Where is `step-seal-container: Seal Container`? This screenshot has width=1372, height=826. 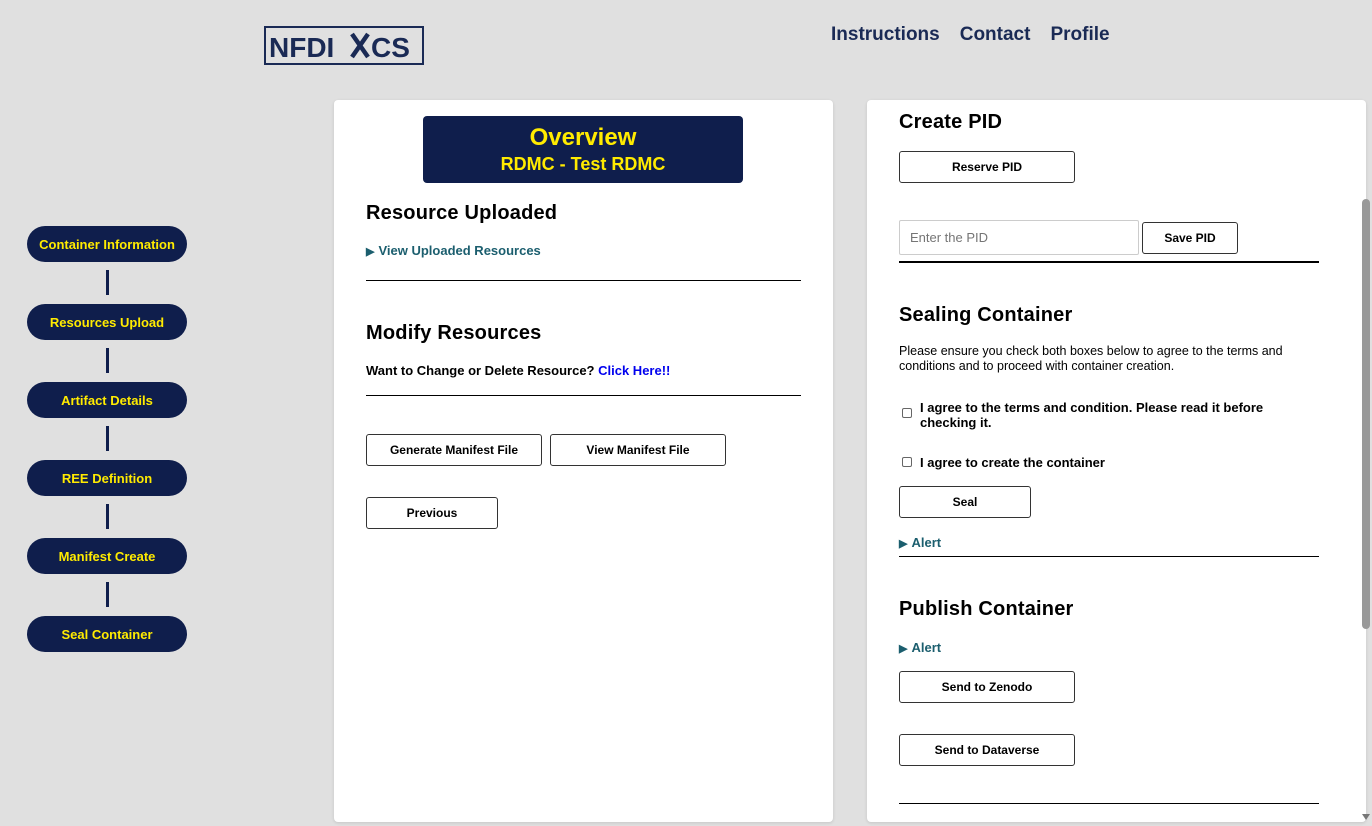 step-seal-container: Seal Container is located at coordinates (107, 634).